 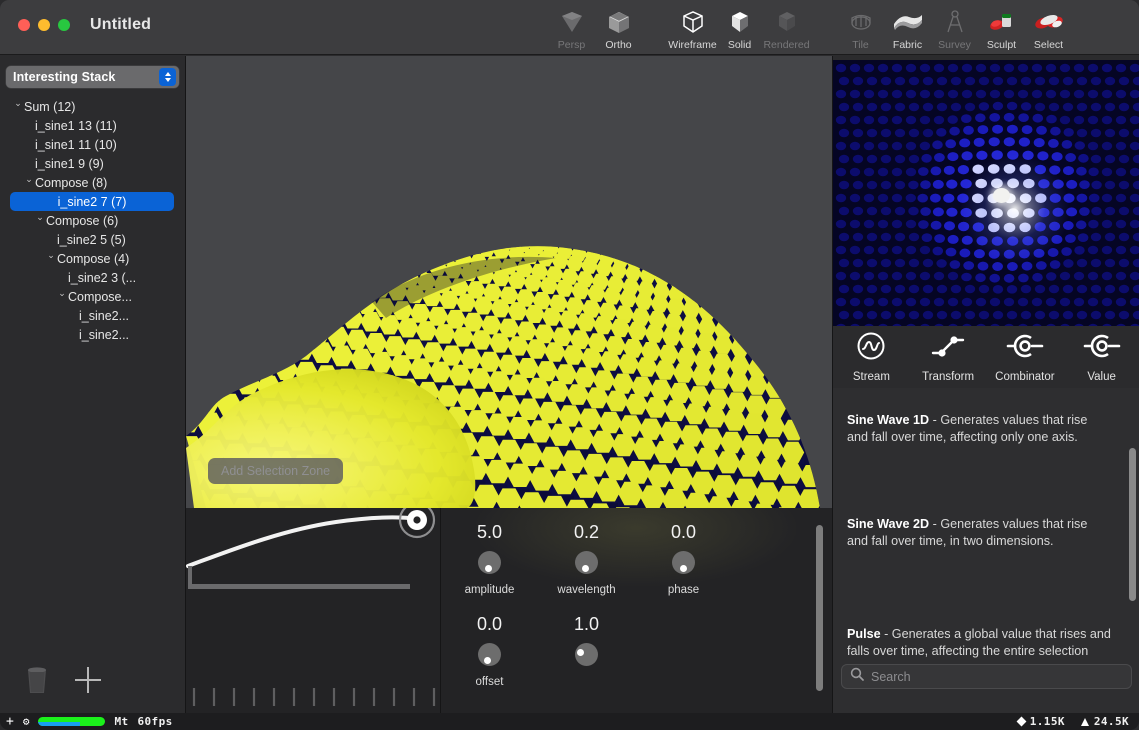 What do you see at coordinates (586, 590) in the screenshot?
I see `knob-label: wavelength` at bounding box center [586, 590].